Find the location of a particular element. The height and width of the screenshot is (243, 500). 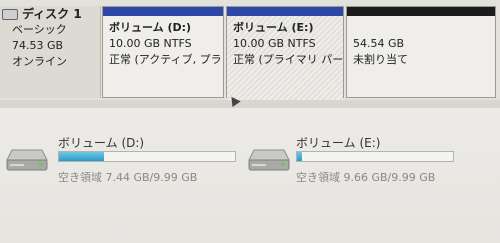

volume-d-free-space: 空き領域 7.44 GB/9.99 GB is located at coordinates (128, 177).